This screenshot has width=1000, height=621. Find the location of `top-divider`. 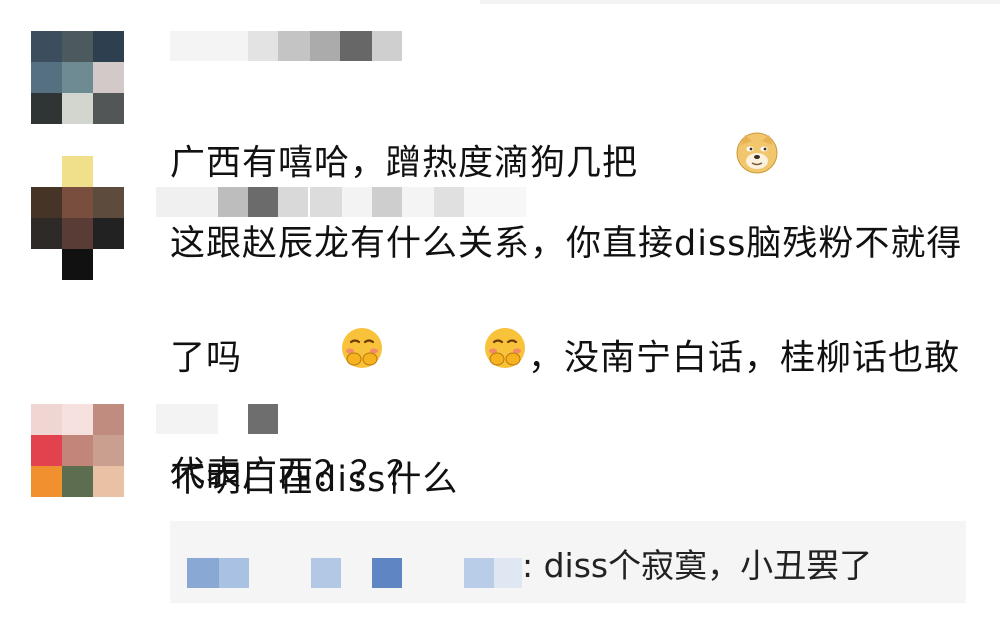

top-divider is located at coordinates (740, 2).